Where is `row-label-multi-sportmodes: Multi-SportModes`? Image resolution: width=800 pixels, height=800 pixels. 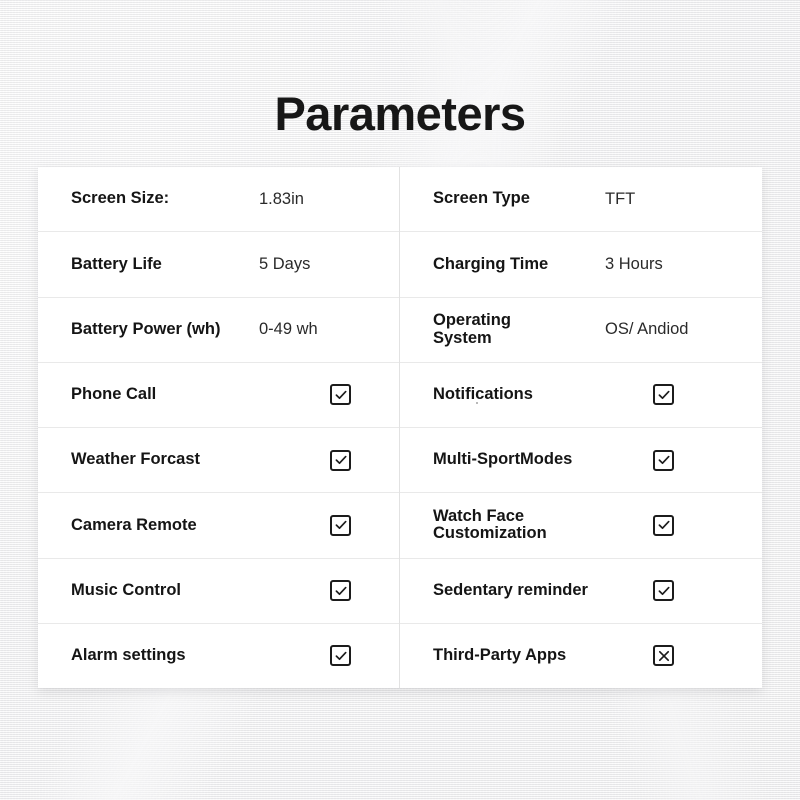 row-label-multi-sportmodes: Multi-SportModes is located at coordinates (503, 459).